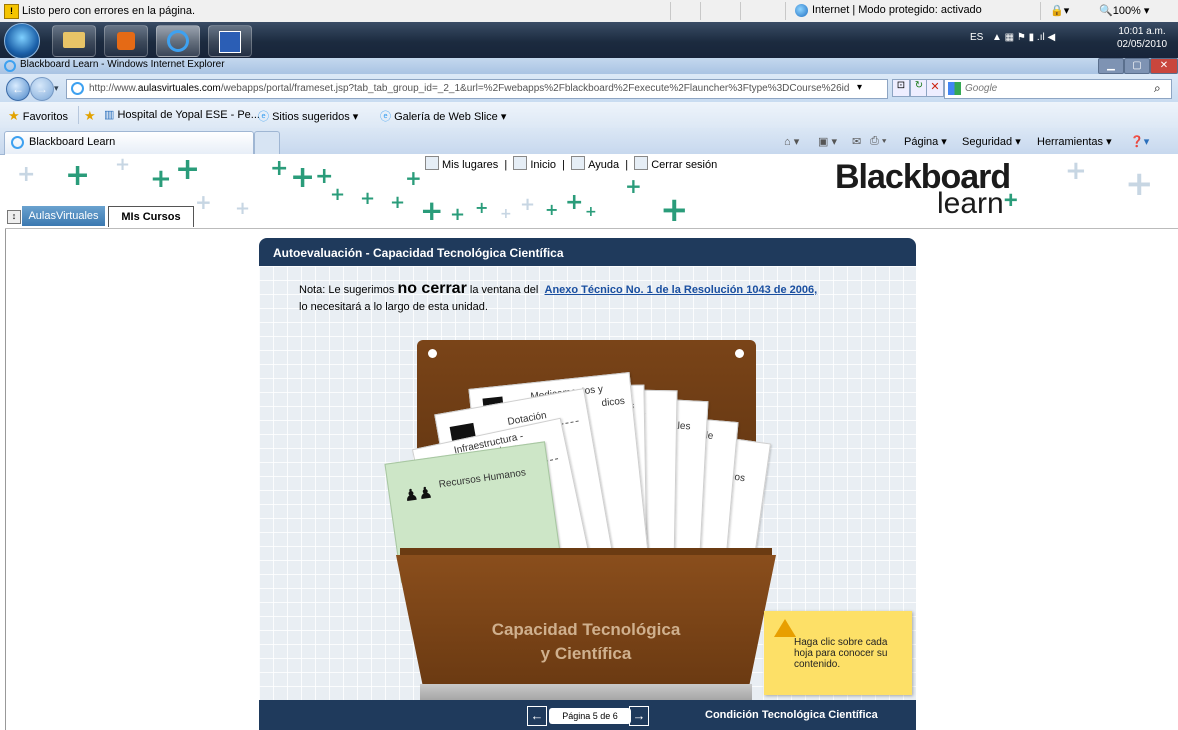 Image resolution: width=1178 pixels, height=730 pixels. I want to click on close-window-button: ✕, so click(1164, 66).